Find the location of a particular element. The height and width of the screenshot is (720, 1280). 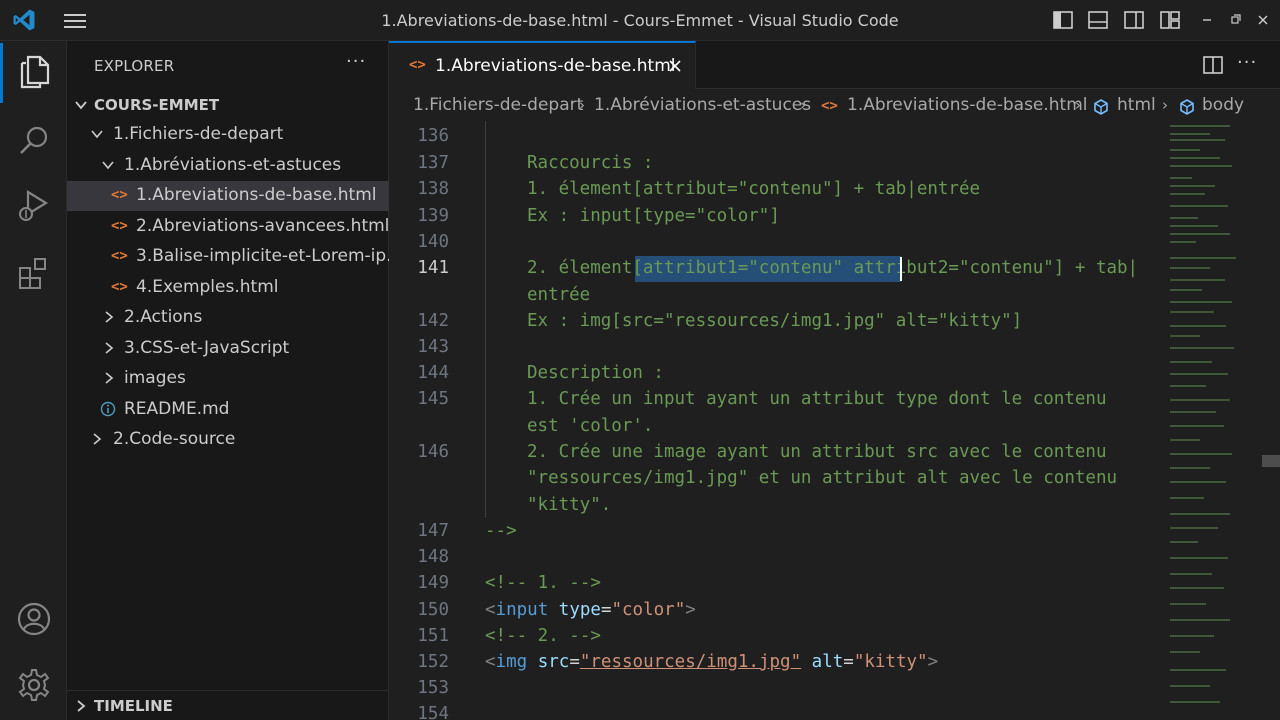

tree-file-readme: README.md is located at coordinates (228, 410).